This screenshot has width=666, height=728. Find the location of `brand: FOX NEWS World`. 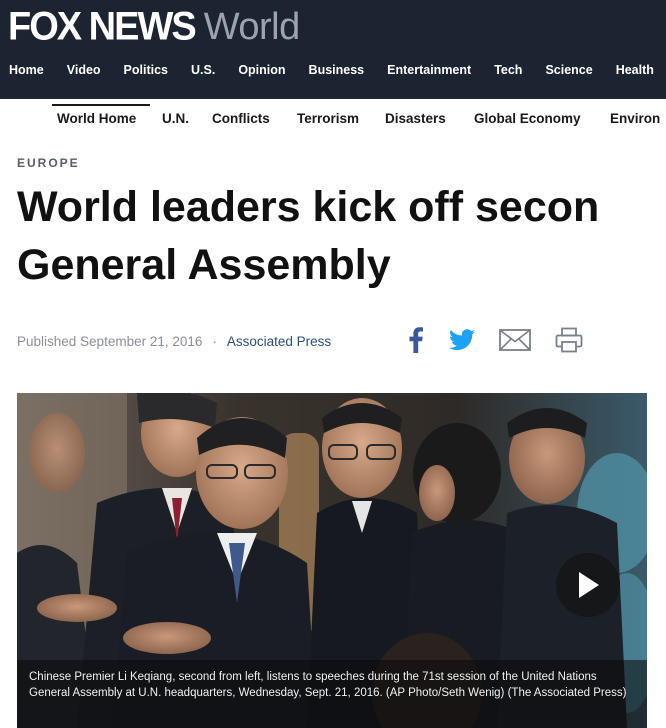

brand: FOX NEWS World is located at coordinates (154, 27).